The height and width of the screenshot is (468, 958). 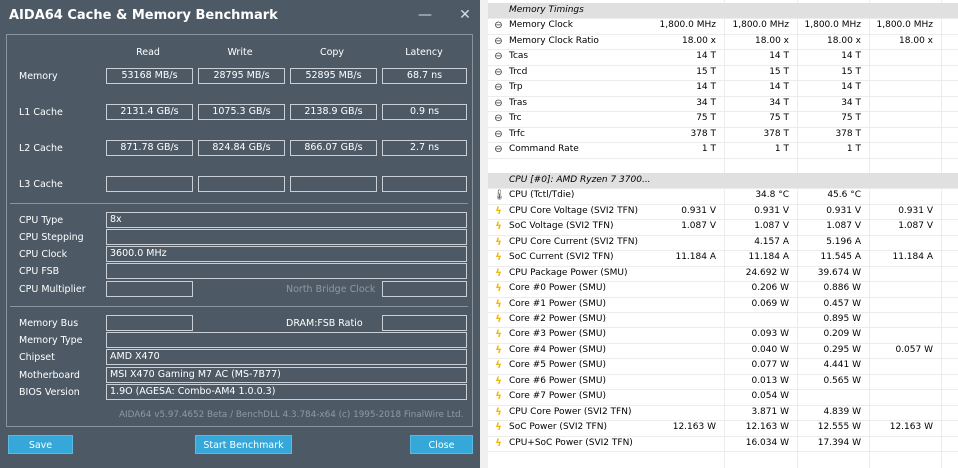 I want to click on sensor-row: ϟ Core #0 Power (SMU) 0.206 W 0.886 W, so click(x=723, y=288).